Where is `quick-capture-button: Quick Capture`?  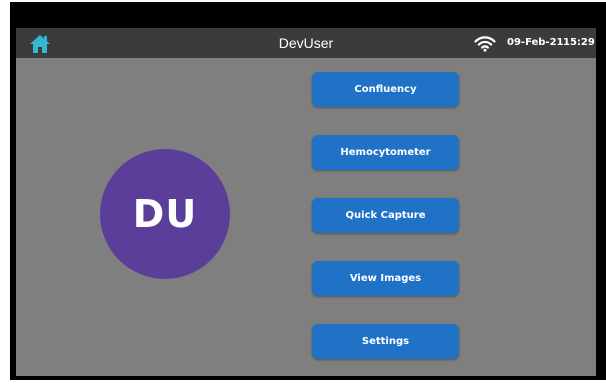
quick-capture-button: Quick Capture is located at coordinates (385, 215).